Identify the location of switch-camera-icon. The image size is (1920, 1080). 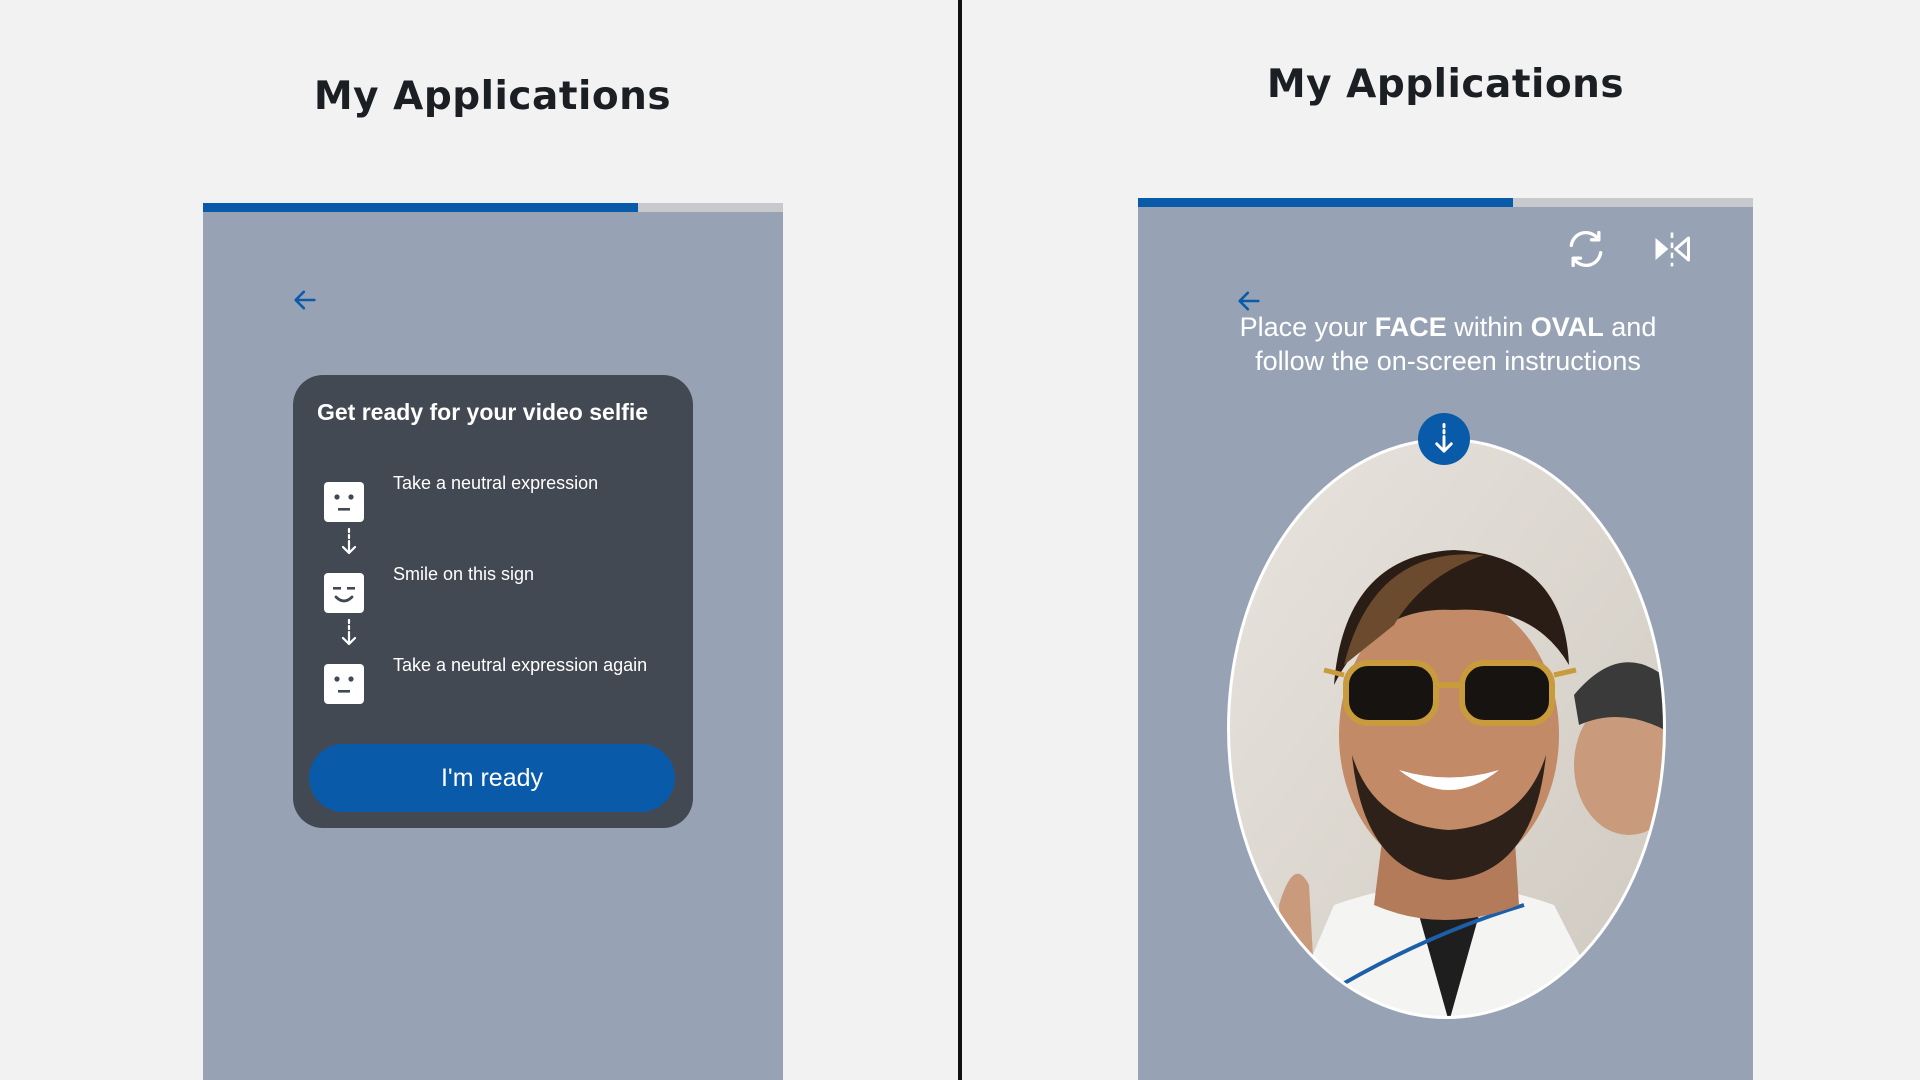
(1586, 249).